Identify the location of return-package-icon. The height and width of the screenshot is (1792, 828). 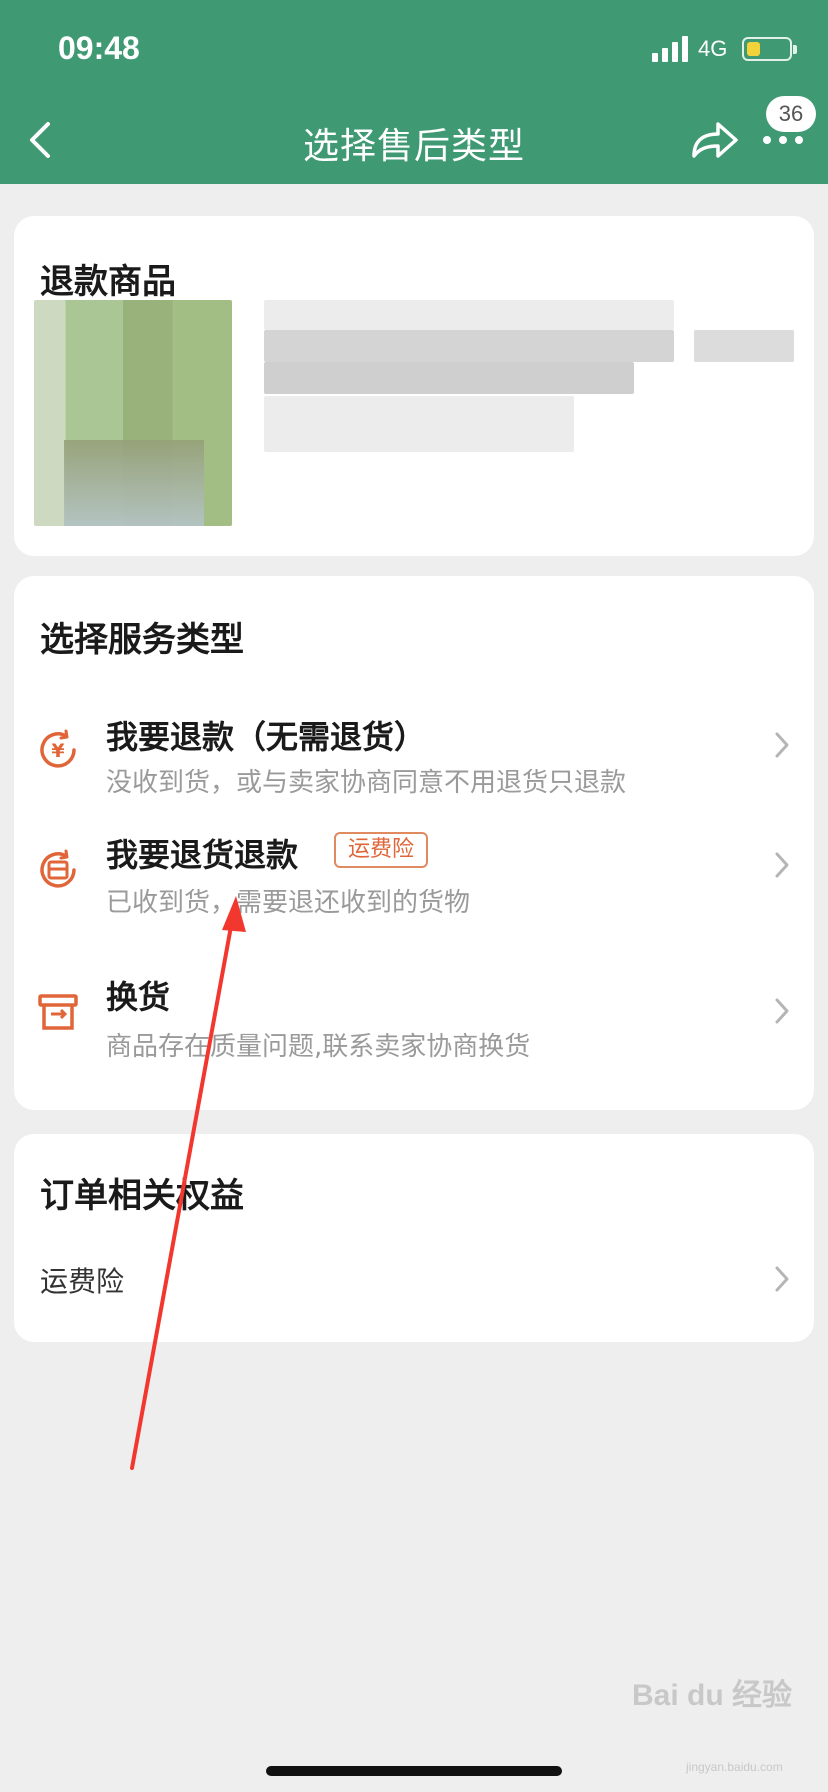
(58, 868).